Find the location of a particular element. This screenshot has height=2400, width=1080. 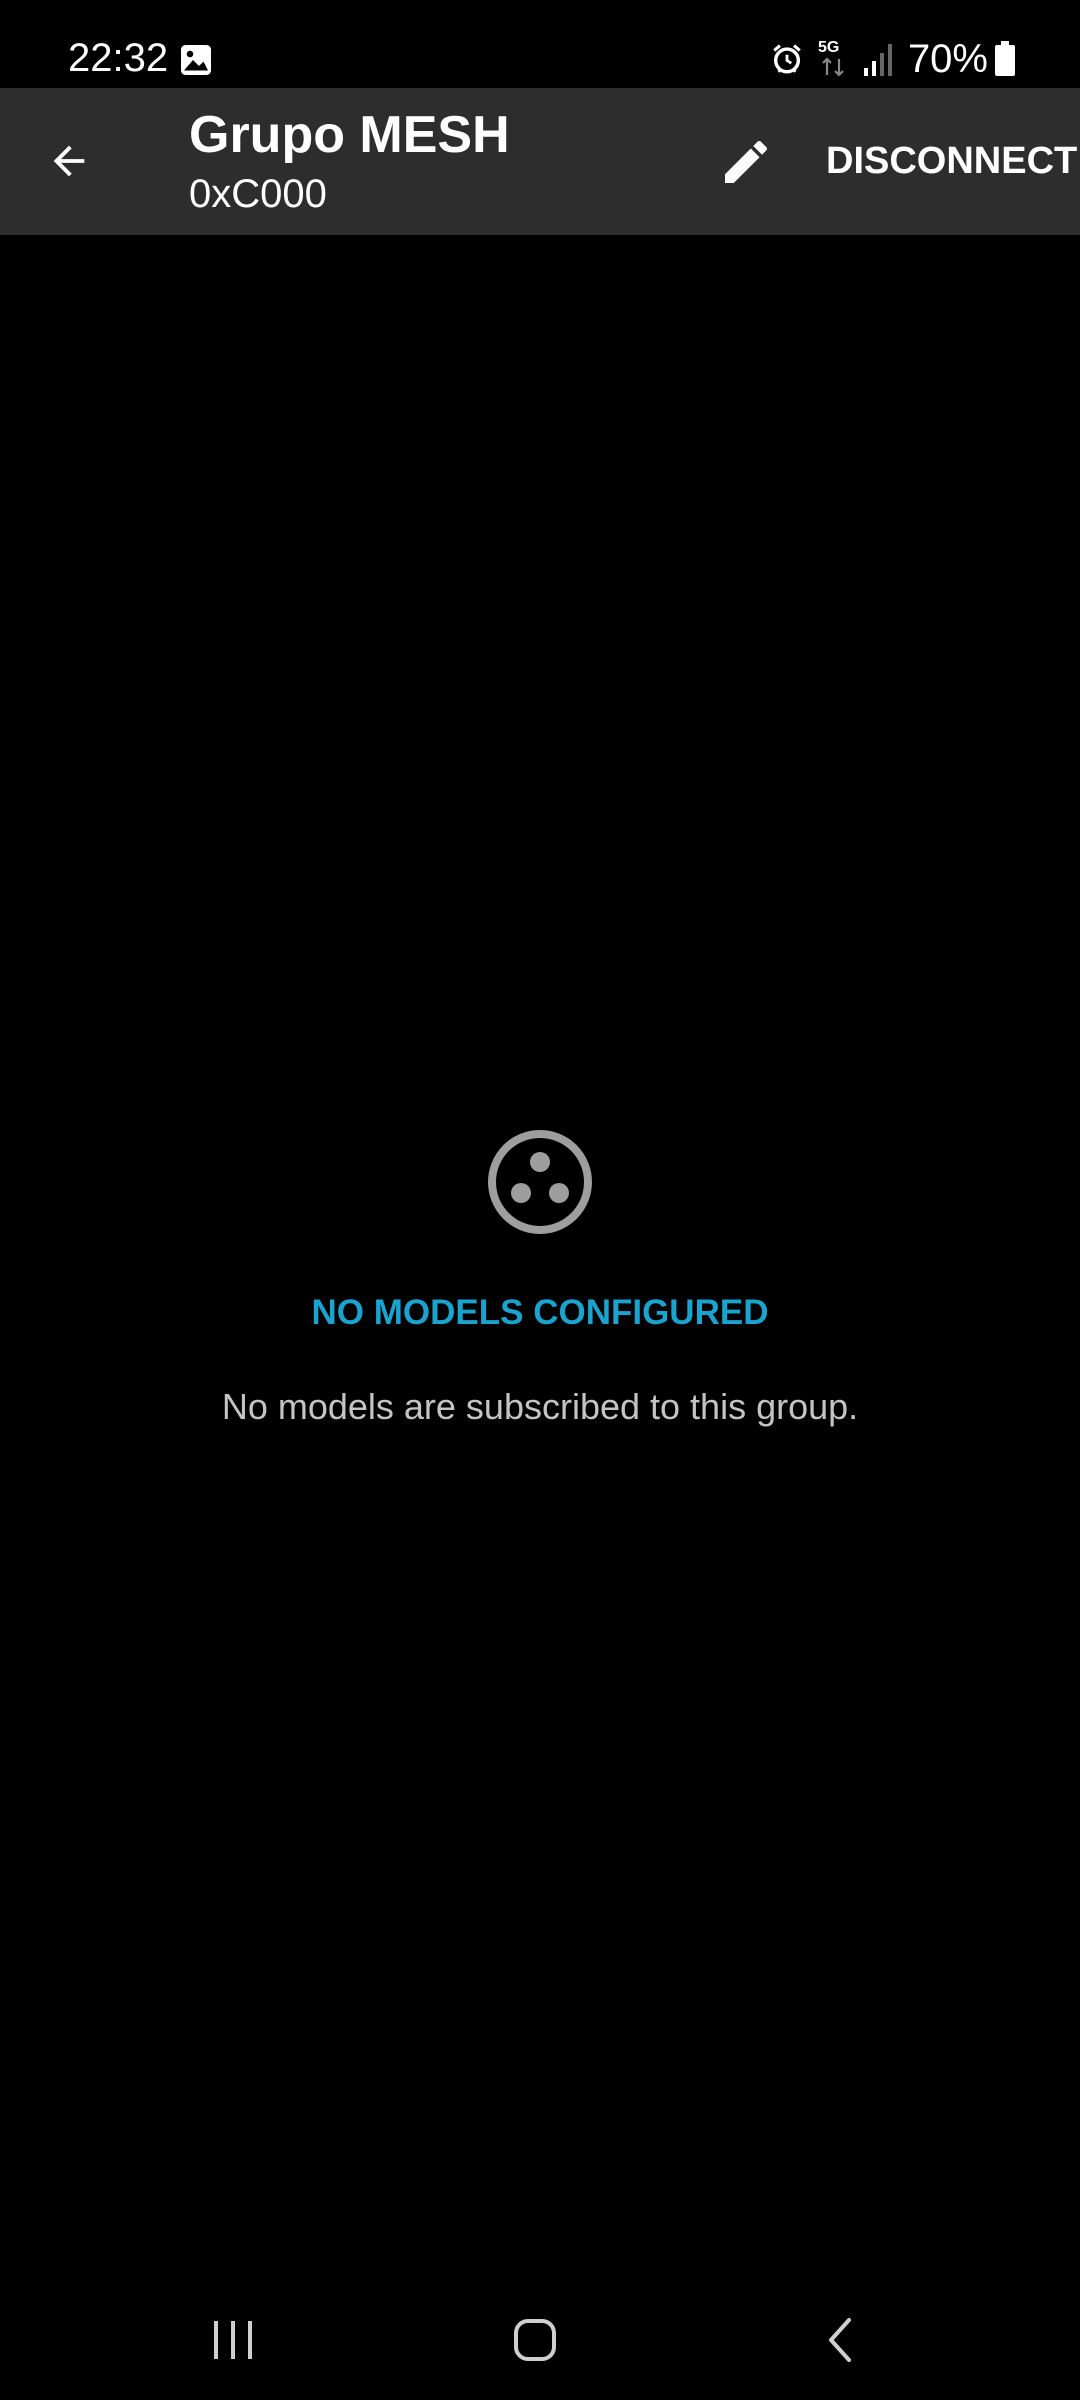

status-time: 22:32 is located at coordinates (118, 58).